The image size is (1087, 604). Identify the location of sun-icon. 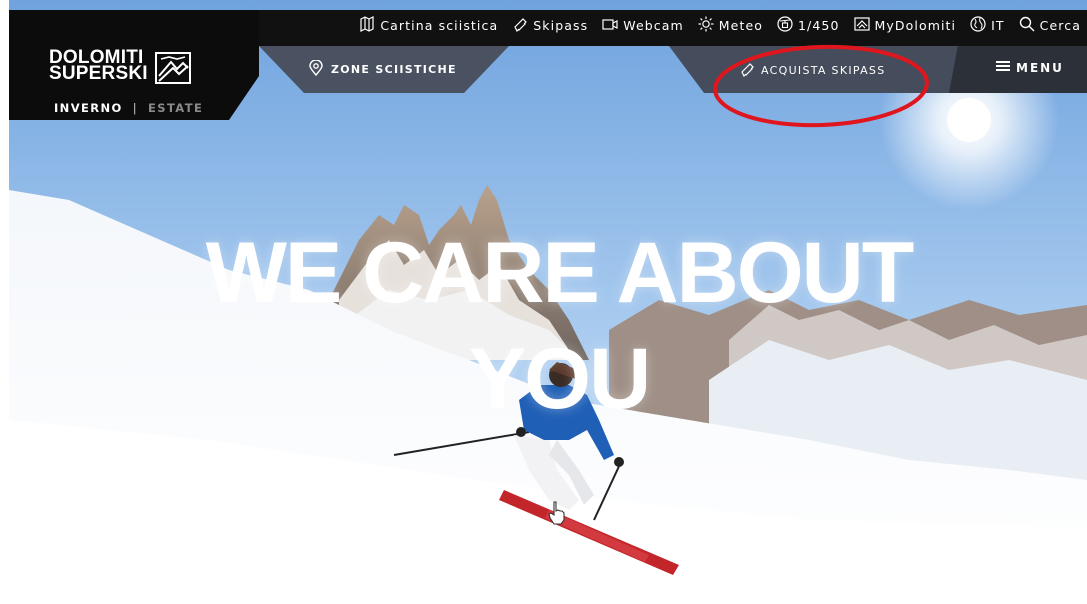
(706, 25).